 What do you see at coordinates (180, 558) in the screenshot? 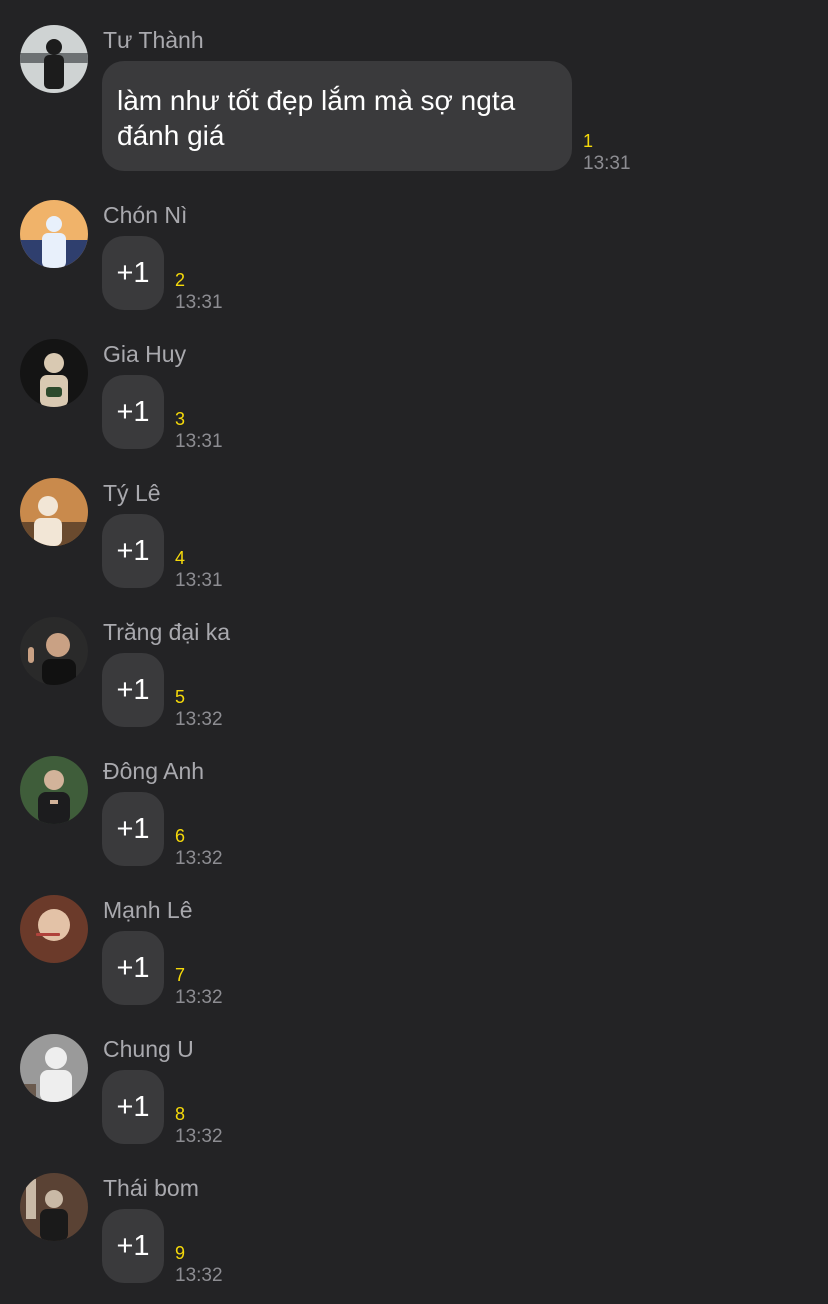
I see `reply-count: 4` at bounding box center [180, 558].